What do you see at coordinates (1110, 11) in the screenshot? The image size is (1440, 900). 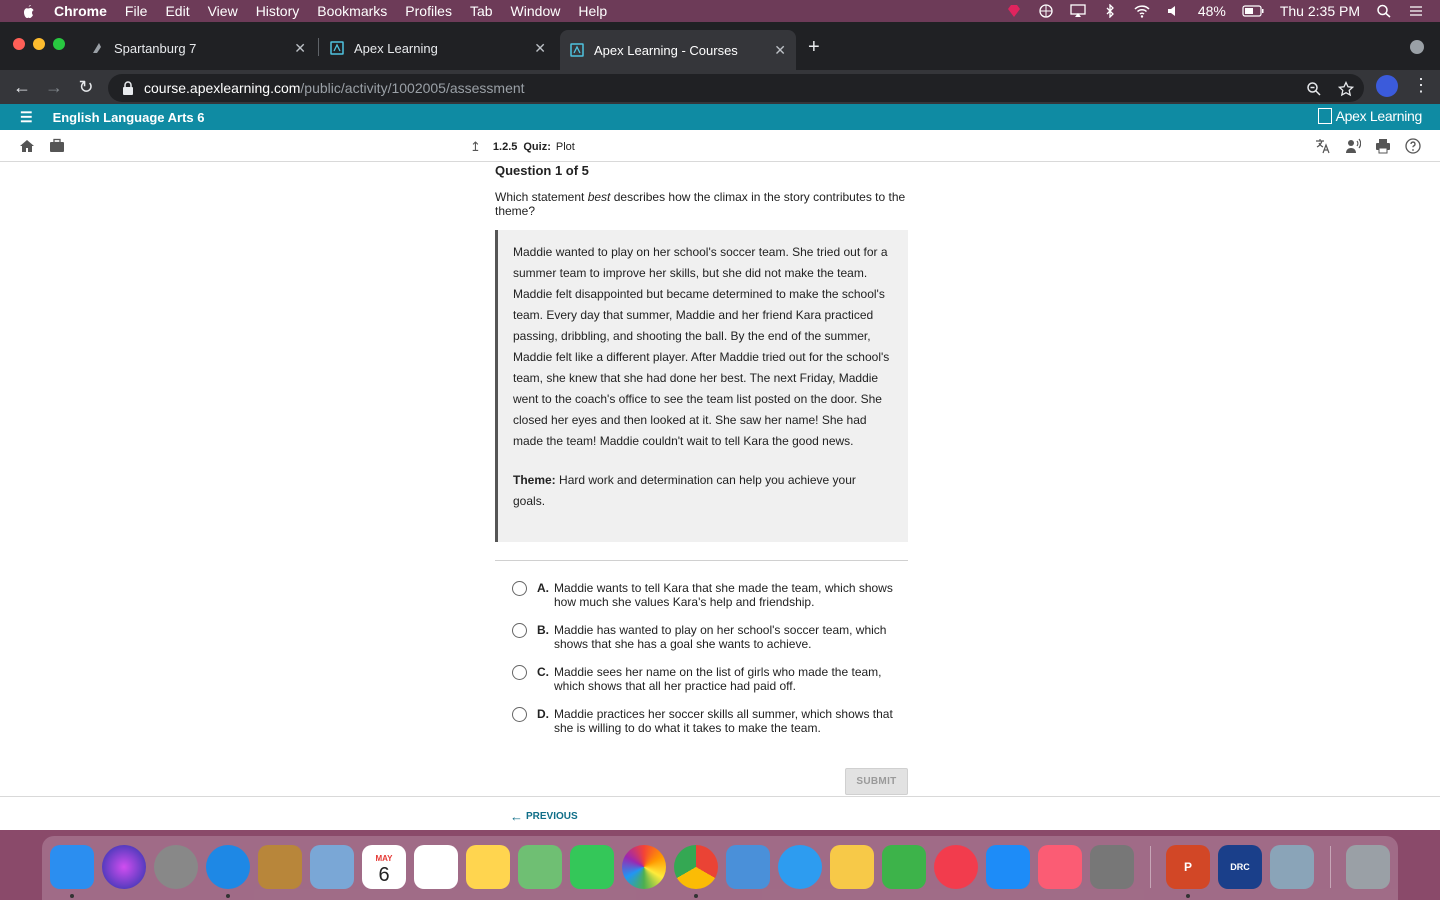 I see `bluetooth-icon` at bounding box center [1110, 11].